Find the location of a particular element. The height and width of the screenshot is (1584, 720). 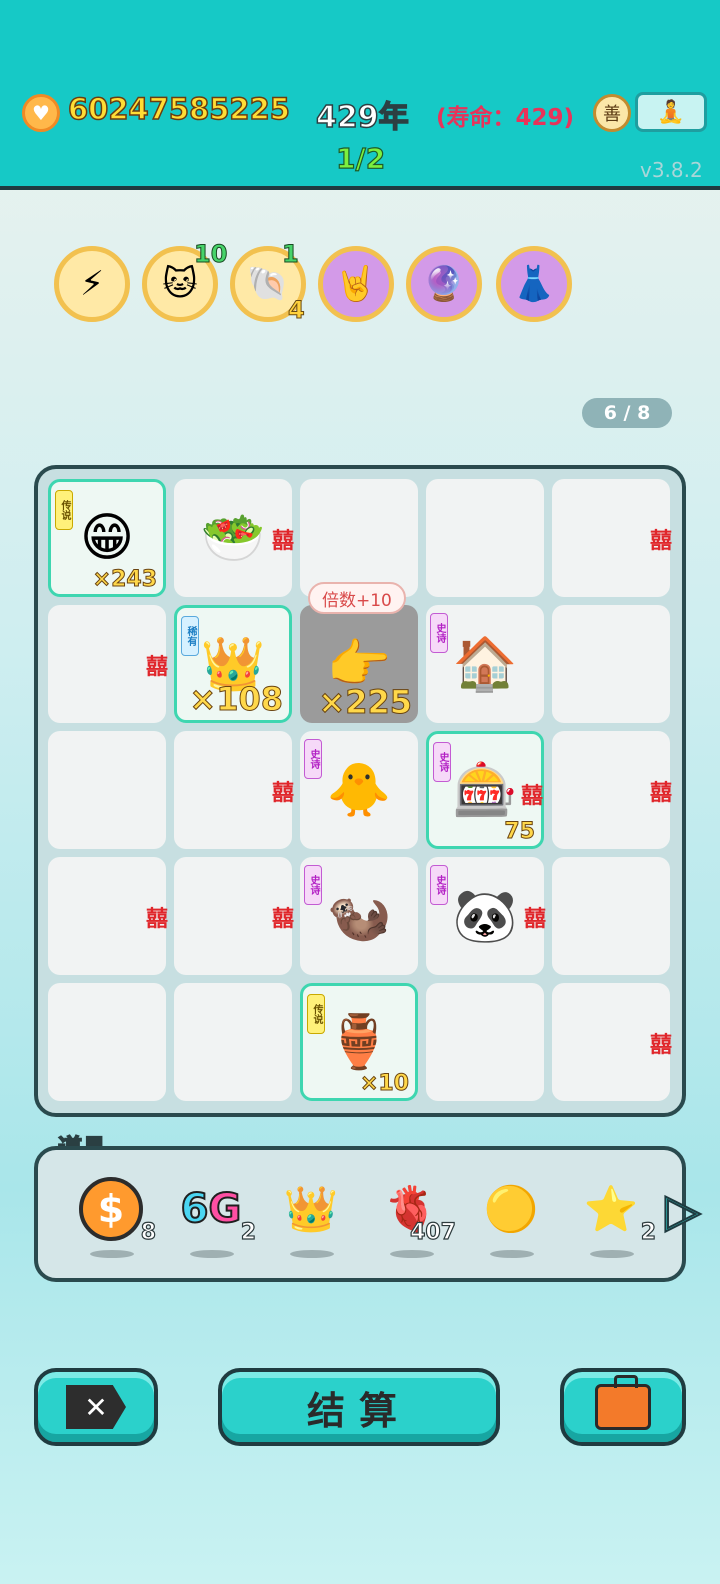

briefcase-icon is located at coordinates (623, 1402).